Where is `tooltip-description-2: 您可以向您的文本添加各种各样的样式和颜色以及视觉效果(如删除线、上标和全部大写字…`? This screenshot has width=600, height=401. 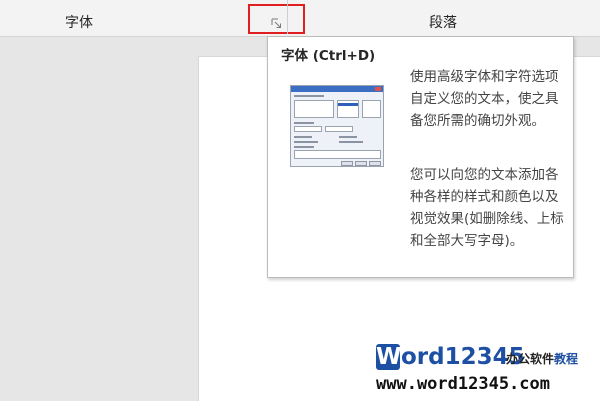 tooltip-description-2: 您可以向您的文本添加各种各样的样式和颜色以及视觉效果(如删除线、上标和全部大写字… is located at coordinates (487, 208).